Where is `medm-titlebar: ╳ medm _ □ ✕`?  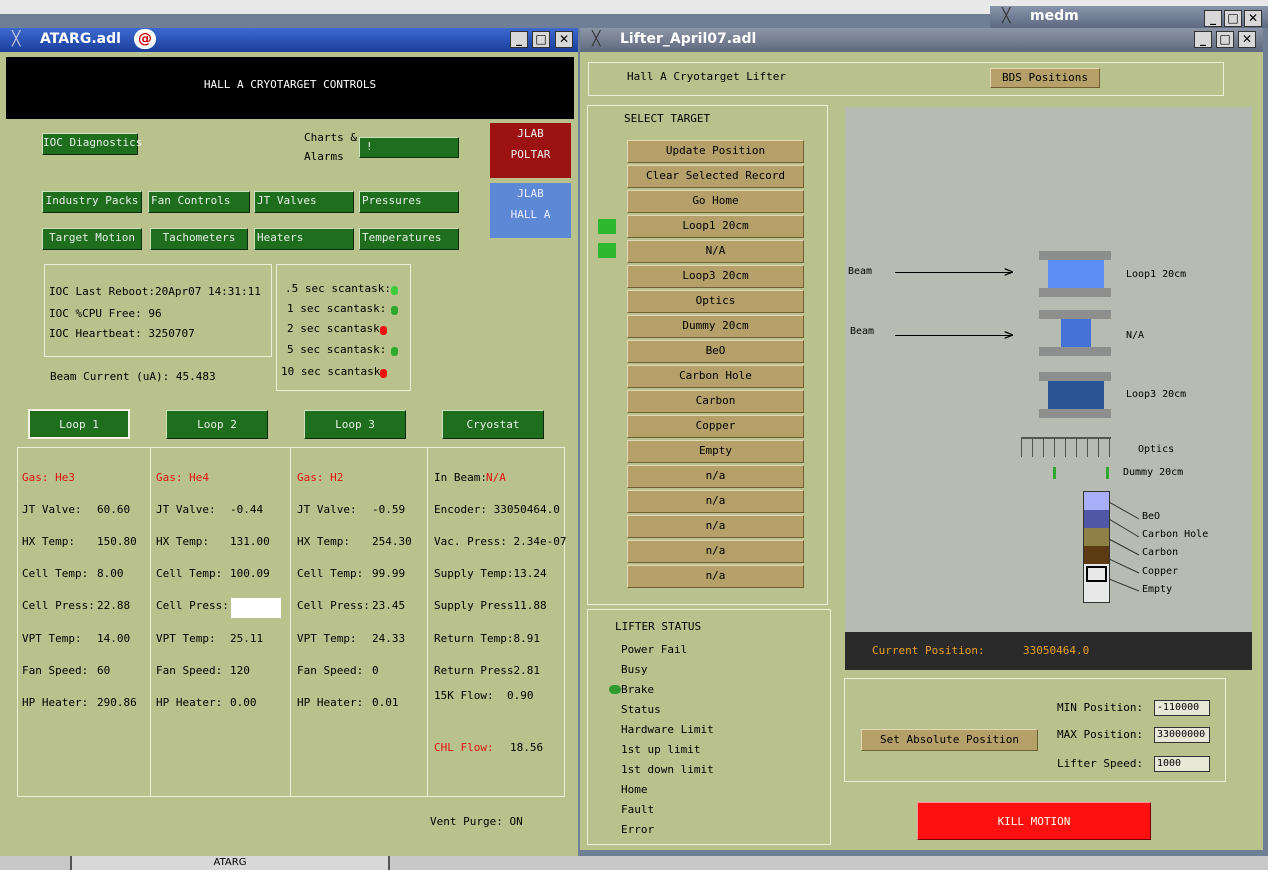
medm-titlebar: ╳ medm _ □ ✕ is located at coordinates (1129, 17).